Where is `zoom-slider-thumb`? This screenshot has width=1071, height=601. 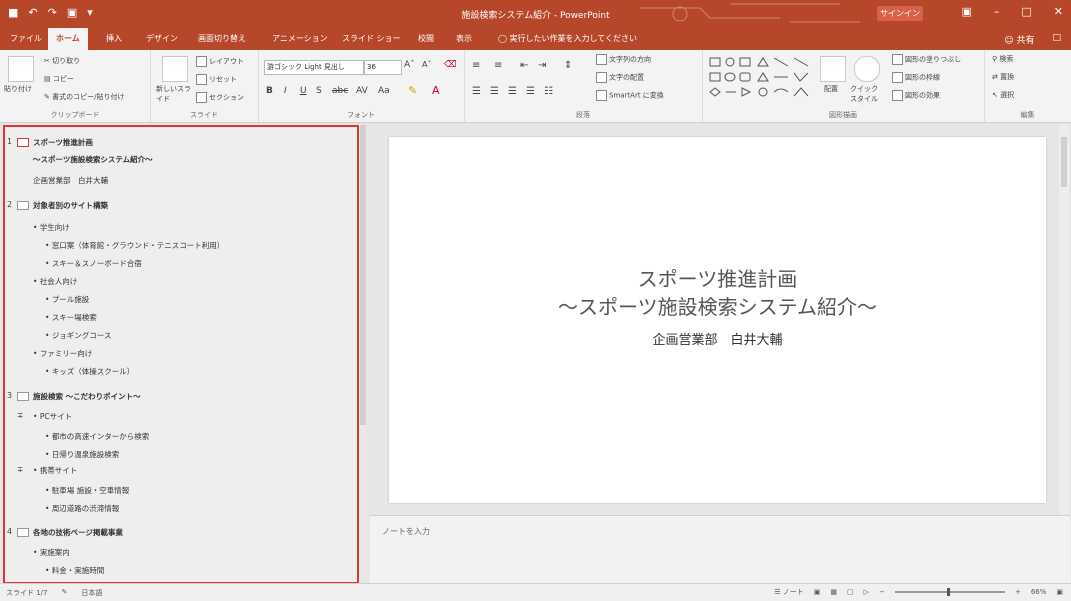 zoom-slider-thumb is located at coordinates (948, 592).